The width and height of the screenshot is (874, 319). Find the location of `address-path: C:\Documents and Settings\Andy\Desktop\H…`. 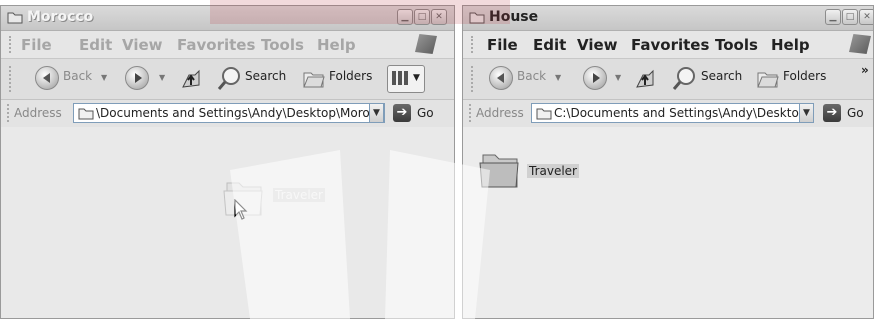

address-path: C:\Documents and Settings\Andy\Desktop\H… is located at coordinates (684, 113).